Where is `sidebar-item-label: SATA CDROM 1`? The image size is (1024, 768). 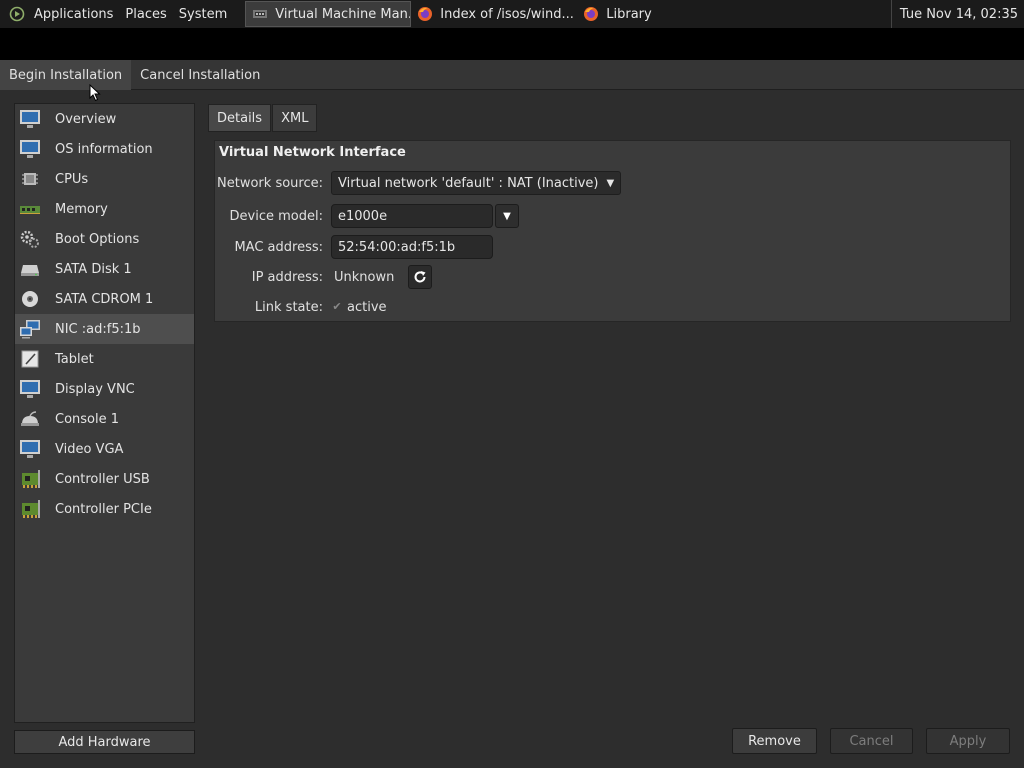
sidebar-item-label: SATA CDROM 1 is located at coordinates (104, 299).